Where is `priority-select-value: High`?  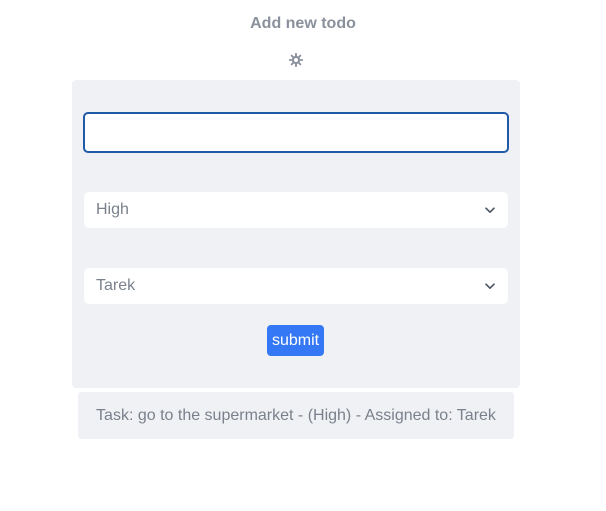 priority-select-value: High is located at coordinates (112, 209).